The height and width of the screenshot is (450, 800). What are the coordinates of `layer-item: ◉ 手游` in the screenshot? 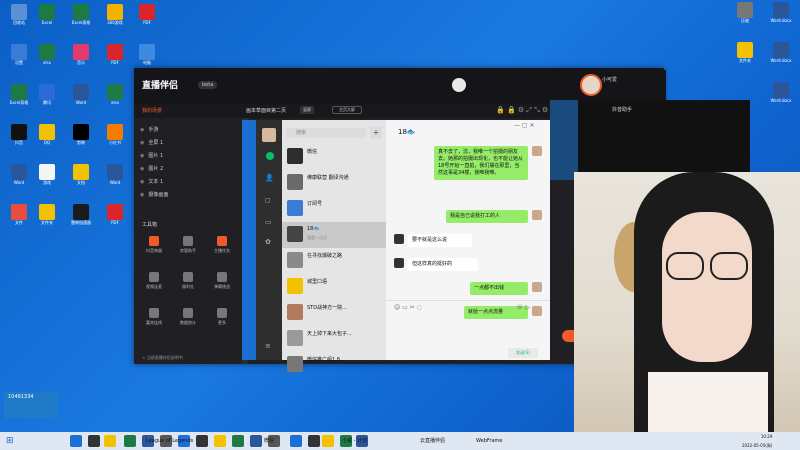 It's located at (188, 130).